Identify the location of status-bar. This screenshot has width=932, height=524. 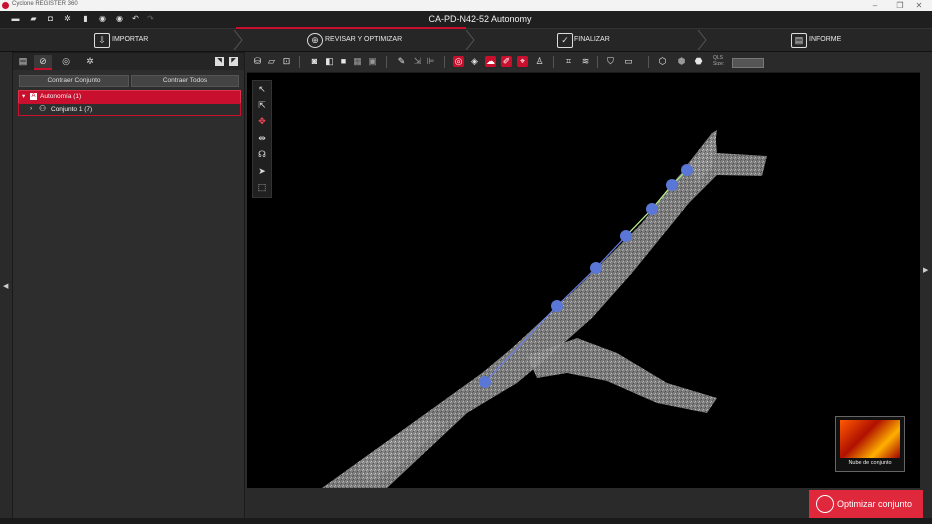
(466, 521).